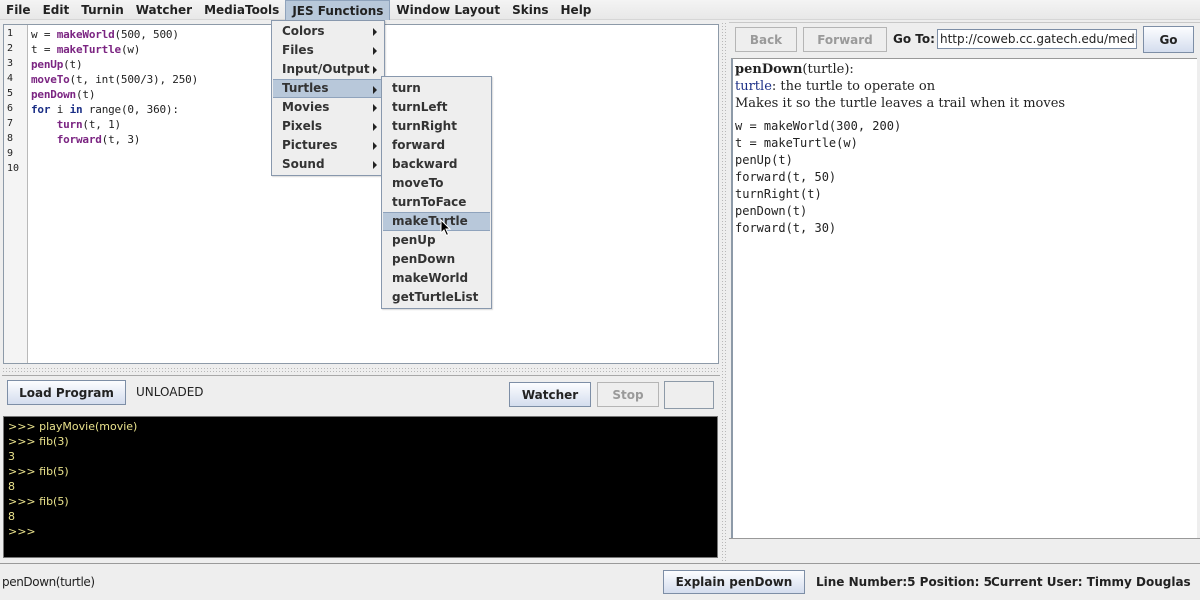  What do you see at coordinates (56, 10) in the screenshot?
I see `menu-edit: Edit` at bounding box center [56, 10].